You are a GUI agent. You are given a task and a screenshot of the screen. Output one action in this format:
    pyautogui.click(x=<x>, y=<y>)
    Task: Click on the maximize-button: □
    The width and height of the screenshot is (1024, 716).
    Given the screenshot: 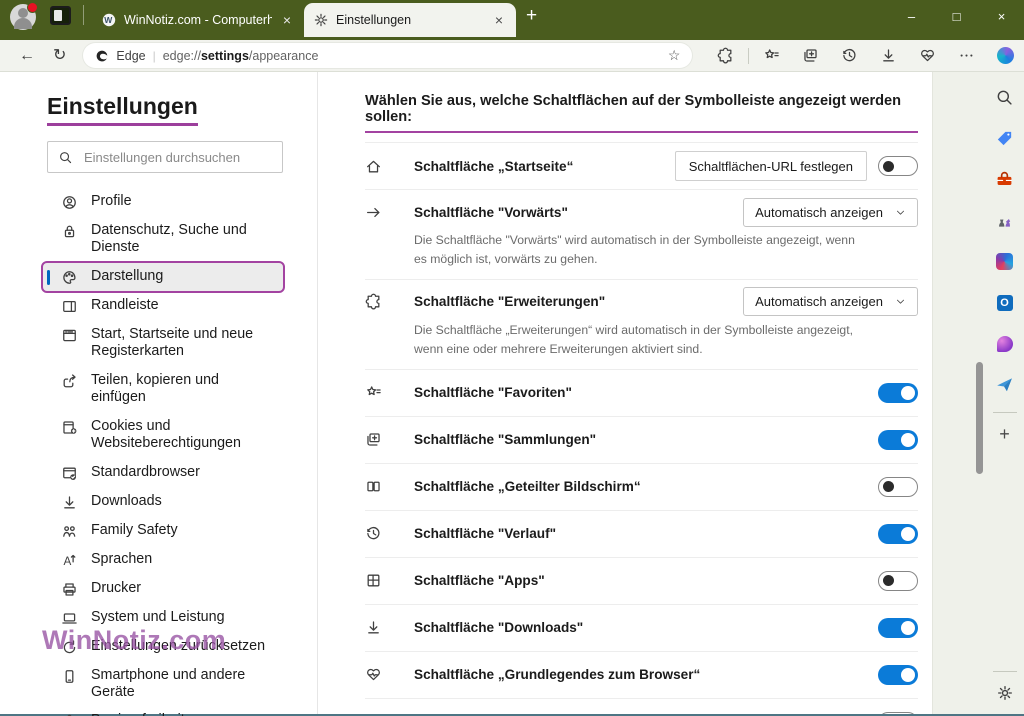 What is the action you would take?
    pyautogui.click(x=956, y=16)
    